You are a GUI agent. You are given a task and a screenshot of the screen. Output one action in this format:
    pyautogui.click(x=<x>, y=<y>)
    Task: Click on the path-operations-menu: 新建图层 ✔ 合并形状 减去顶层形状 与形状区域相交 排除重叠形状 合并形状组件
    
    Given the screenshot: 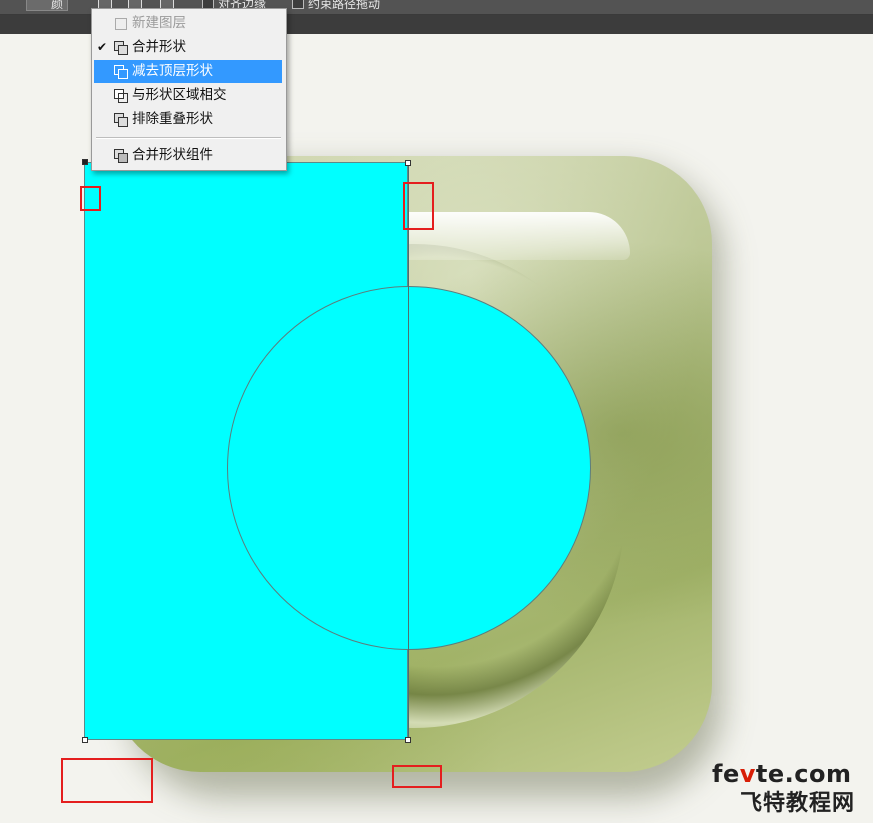 What is the action you would take?
    pyautogui.click(x=189, y=89)
    